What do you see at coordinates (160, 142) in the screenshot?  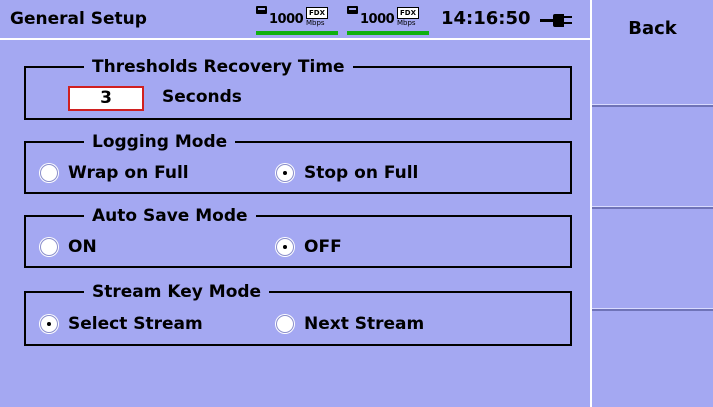 I see `logging-mode-legend: Logging Mode` at bounding box center [160, 142].